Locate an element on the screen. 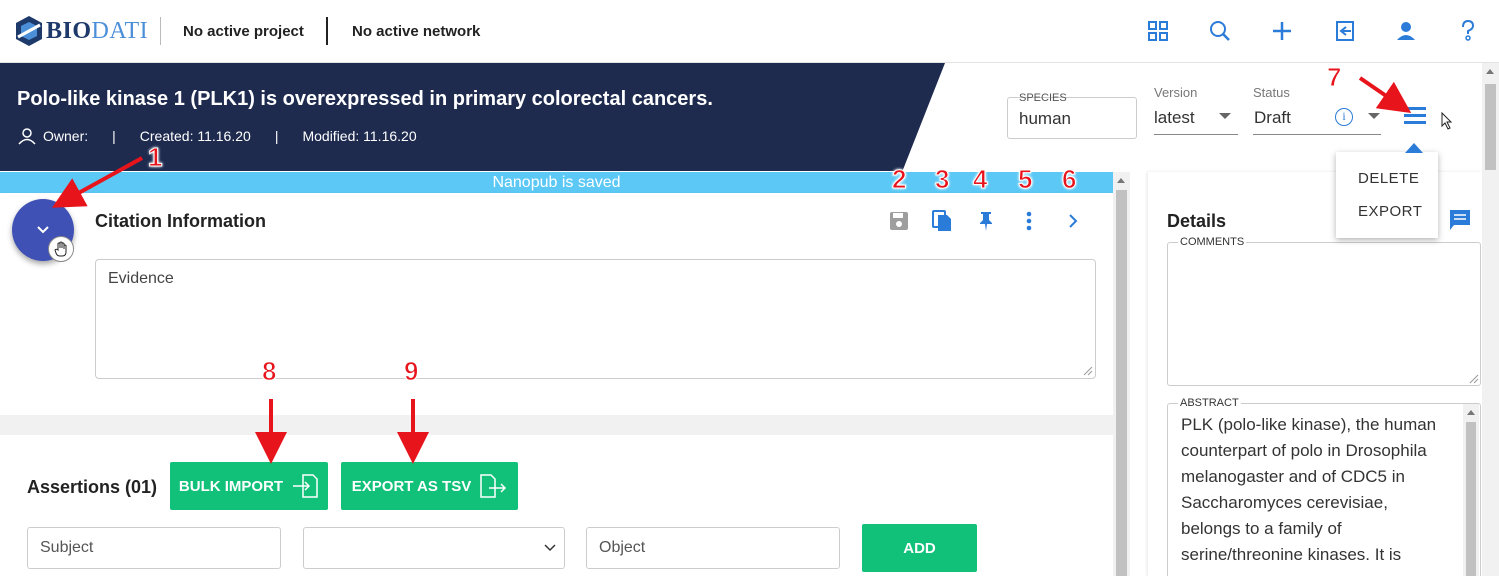 This screenshot has width=1499, height=576. annotation-1: 1 is located at coordinates (155, 157).